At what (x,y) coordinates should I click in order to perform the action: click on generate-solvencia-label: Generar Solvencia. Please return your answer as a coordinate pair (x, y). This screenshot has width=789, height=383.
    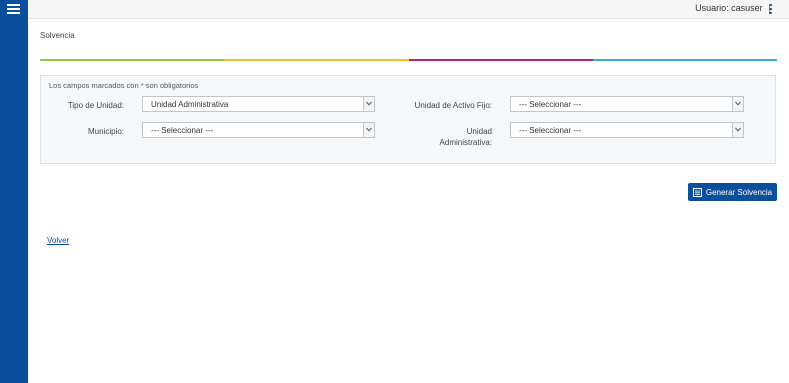
    Looking at the image, I should click on (739, 192).